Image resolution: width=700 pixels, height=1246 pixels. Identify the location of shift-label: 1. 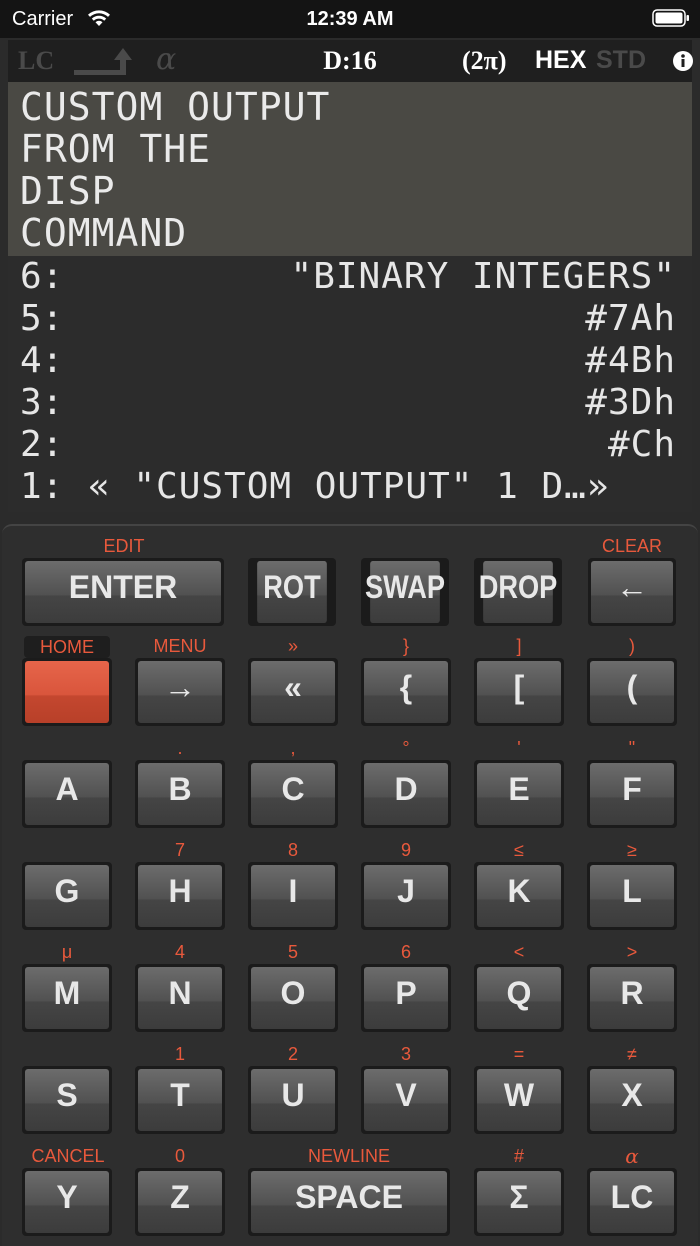
(179, 1054).